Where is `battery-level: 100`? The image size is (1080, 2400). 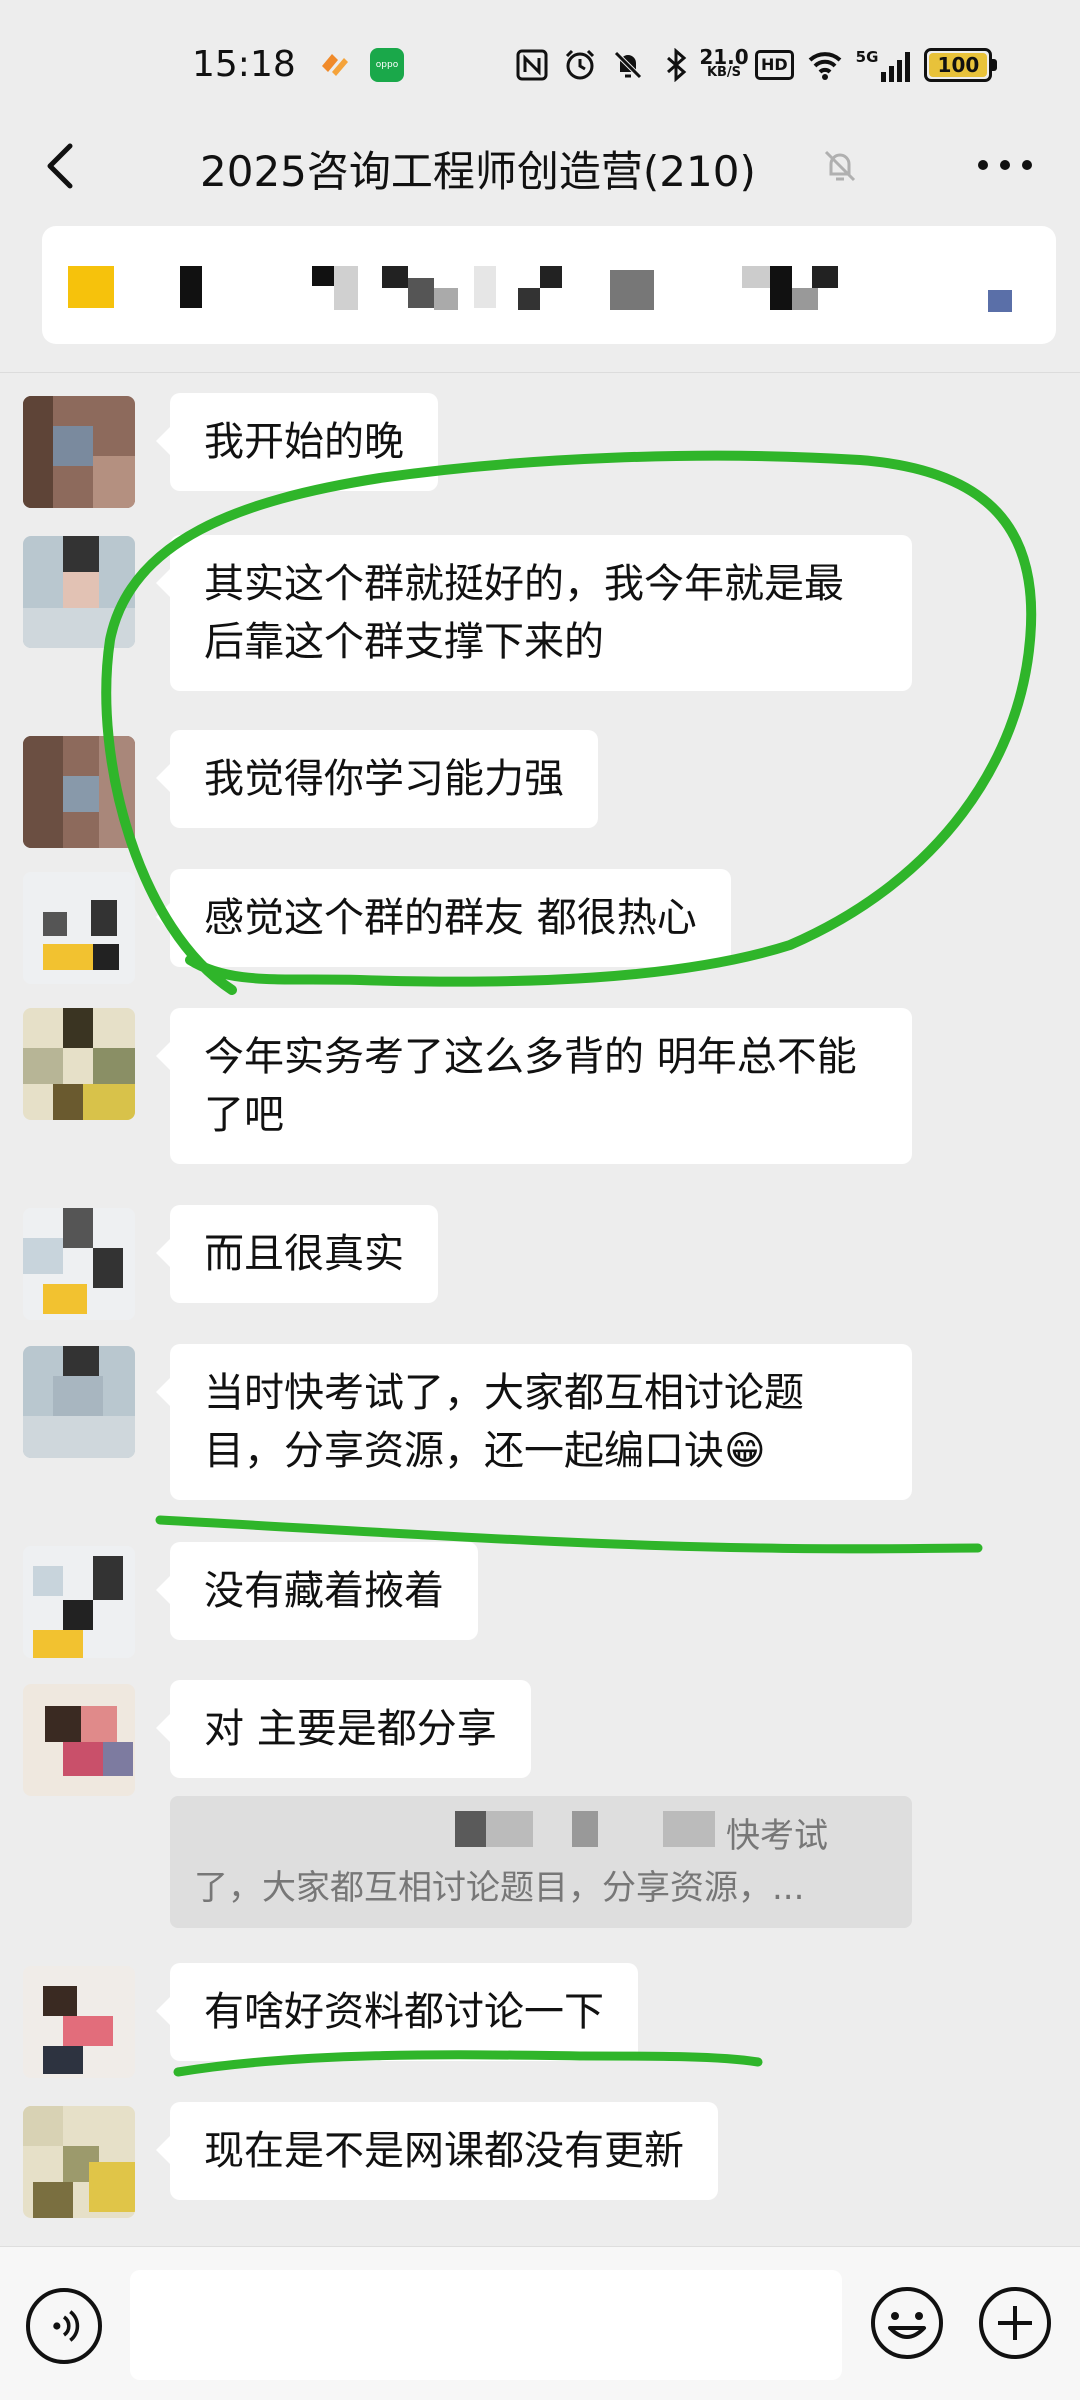
battery-level: 100 is located at coordinates (958, 65).